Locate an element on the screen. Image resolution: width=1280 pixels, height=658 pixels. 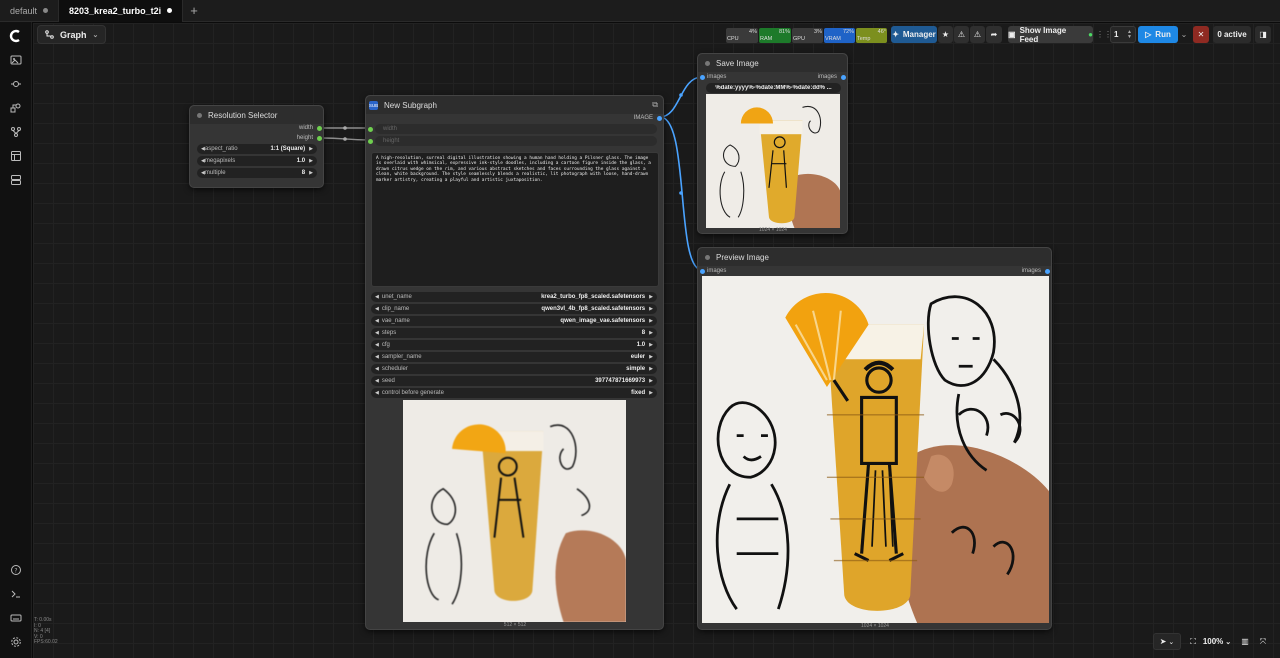
width-input-widget: width is located at coordinates (516, 129).